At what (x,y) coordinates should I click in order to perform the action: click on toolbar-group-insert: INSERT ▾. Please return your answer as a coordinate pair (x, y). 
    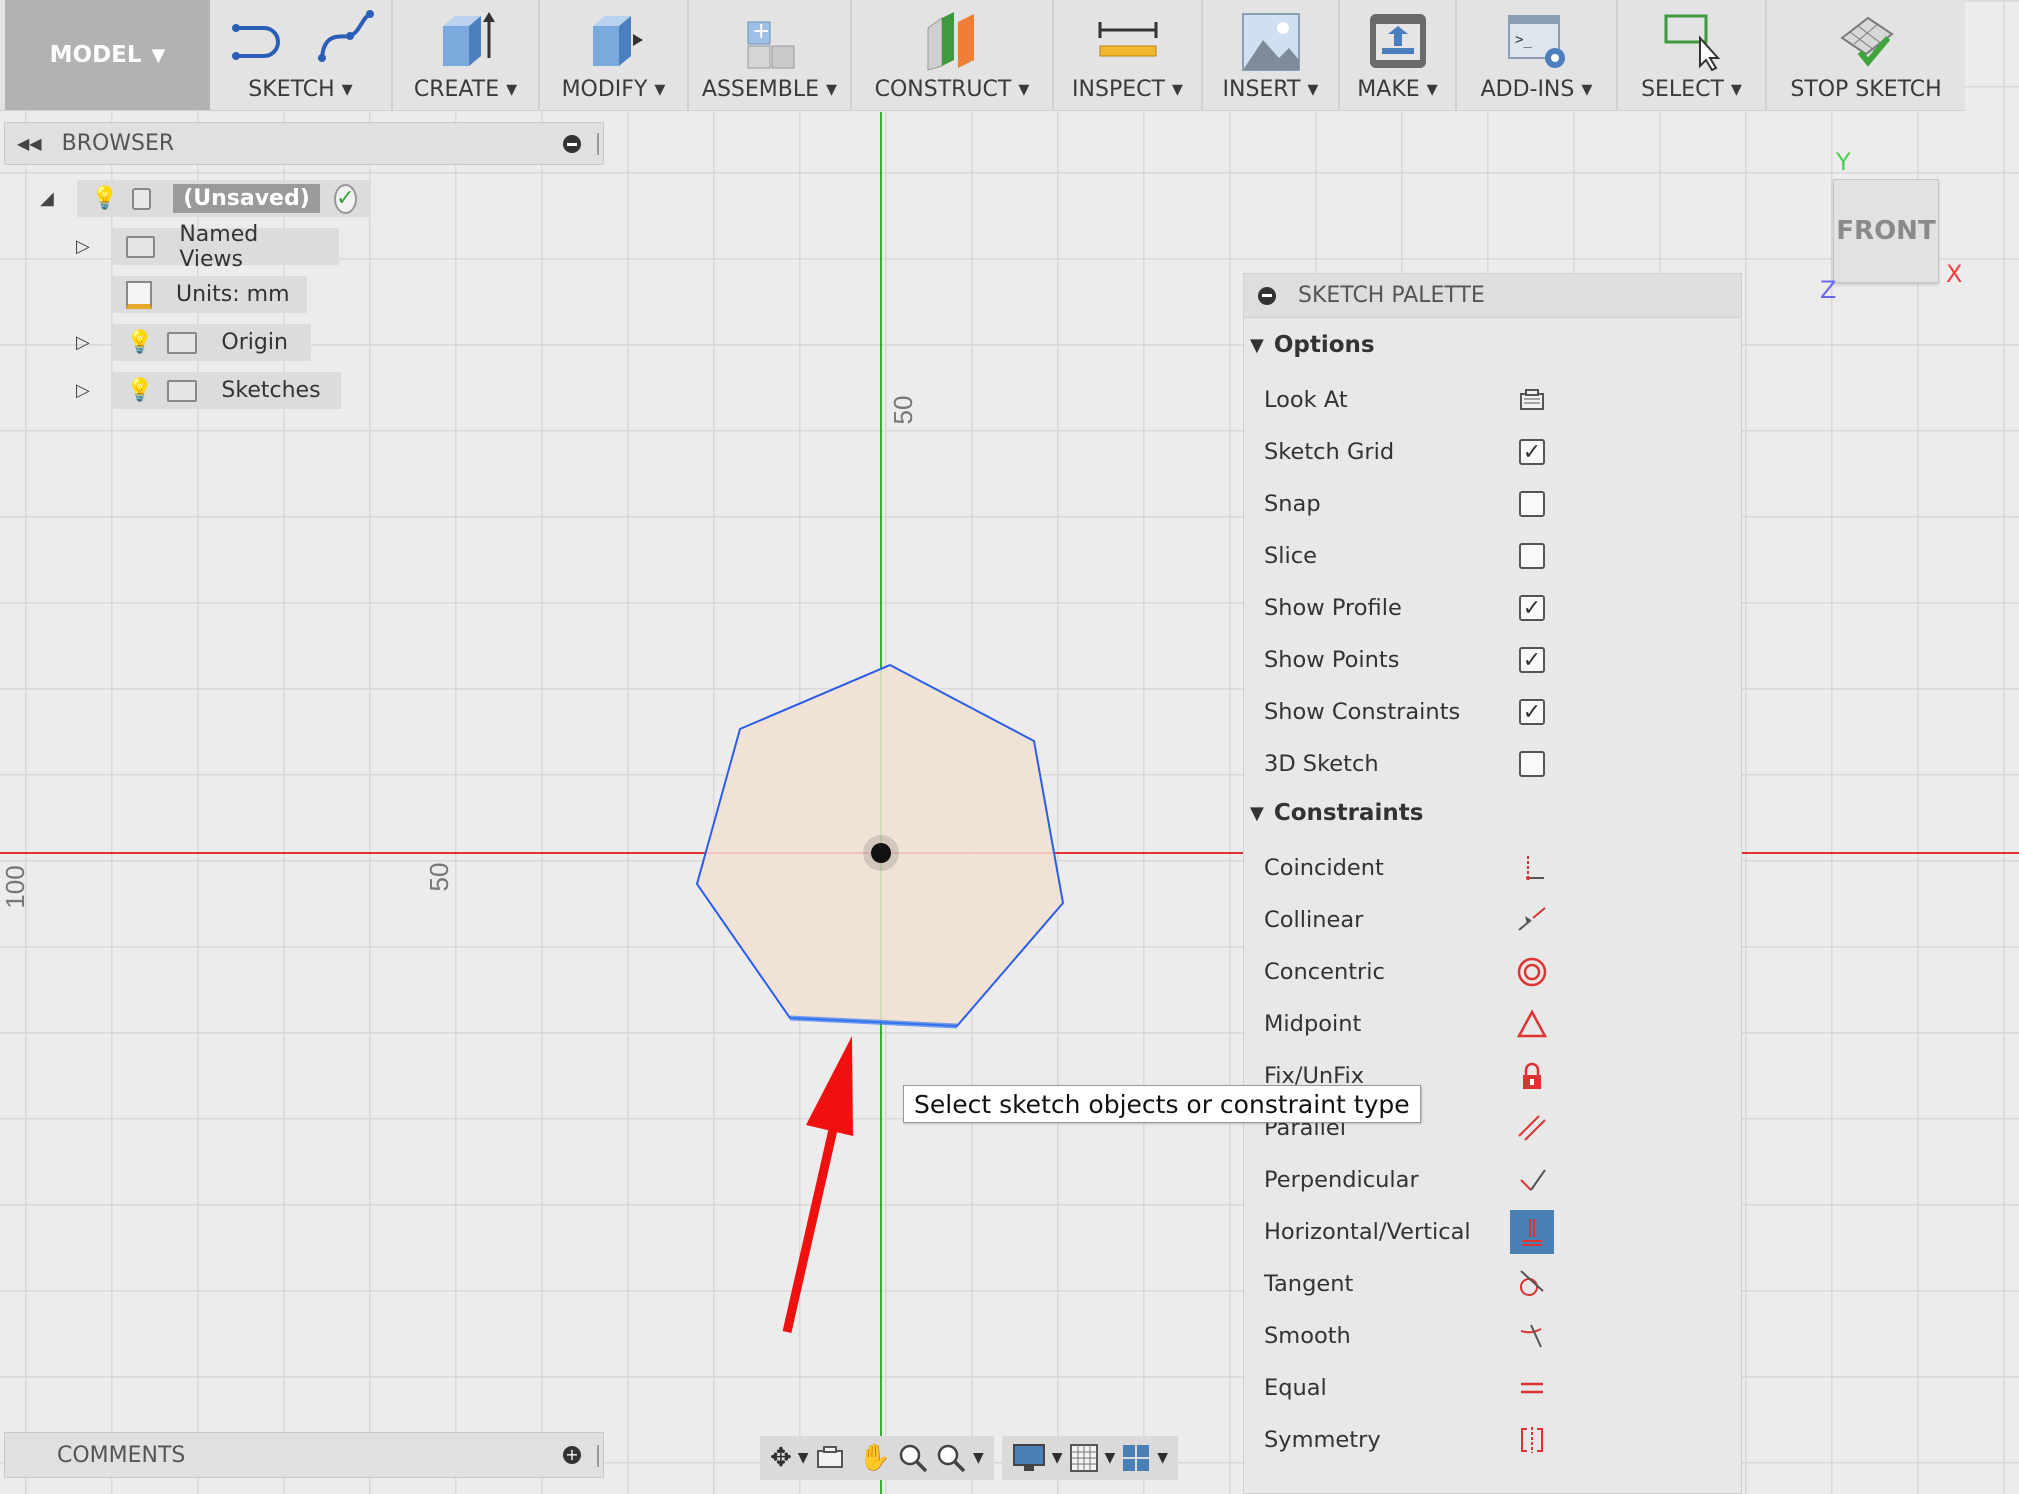
    Looking at the image, I should click on (1271, 55).